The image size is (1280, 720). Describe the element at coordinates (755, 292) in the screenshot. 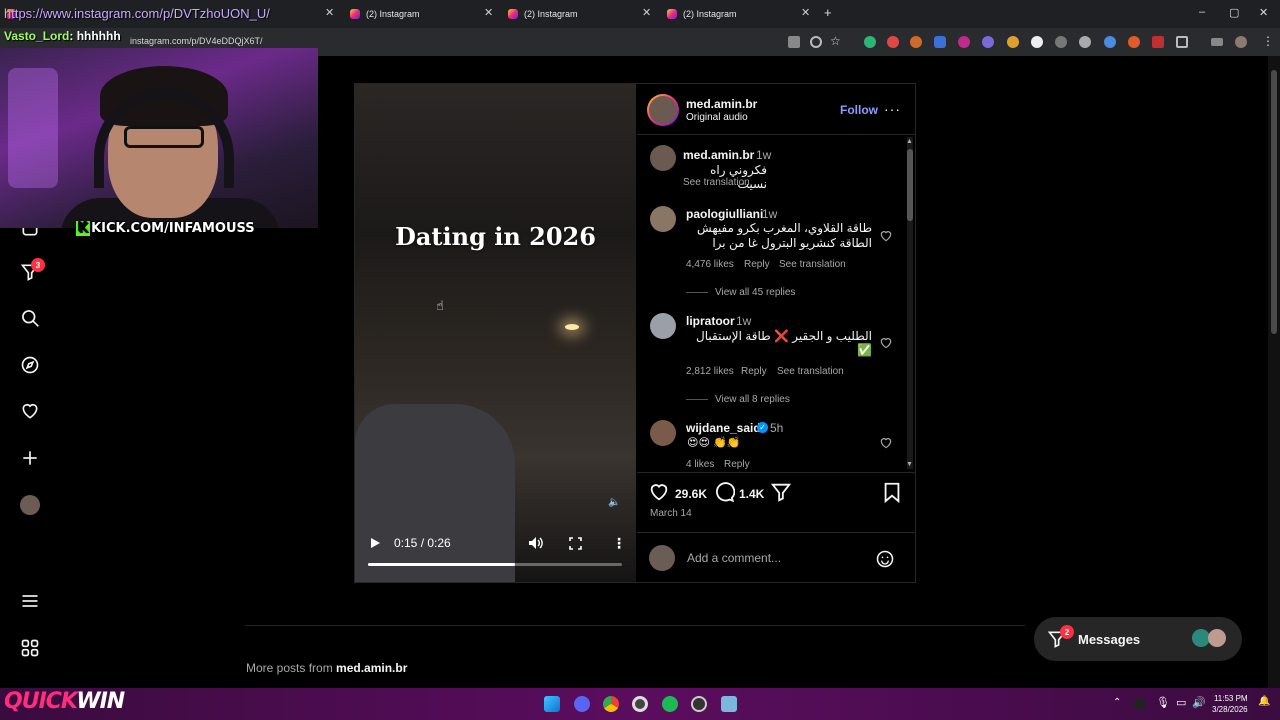

I see `view-replies-button: View all 45 replies` at that location.